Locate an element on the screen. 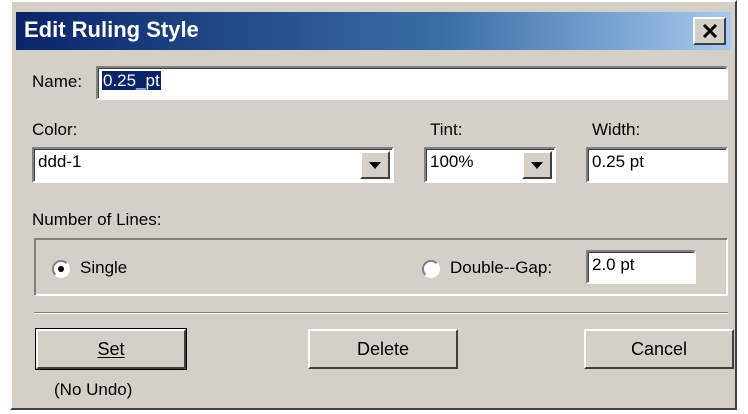 This screenshot has width=748, height=414. color-value: ddd-1 is located at coordinates (60, 161).